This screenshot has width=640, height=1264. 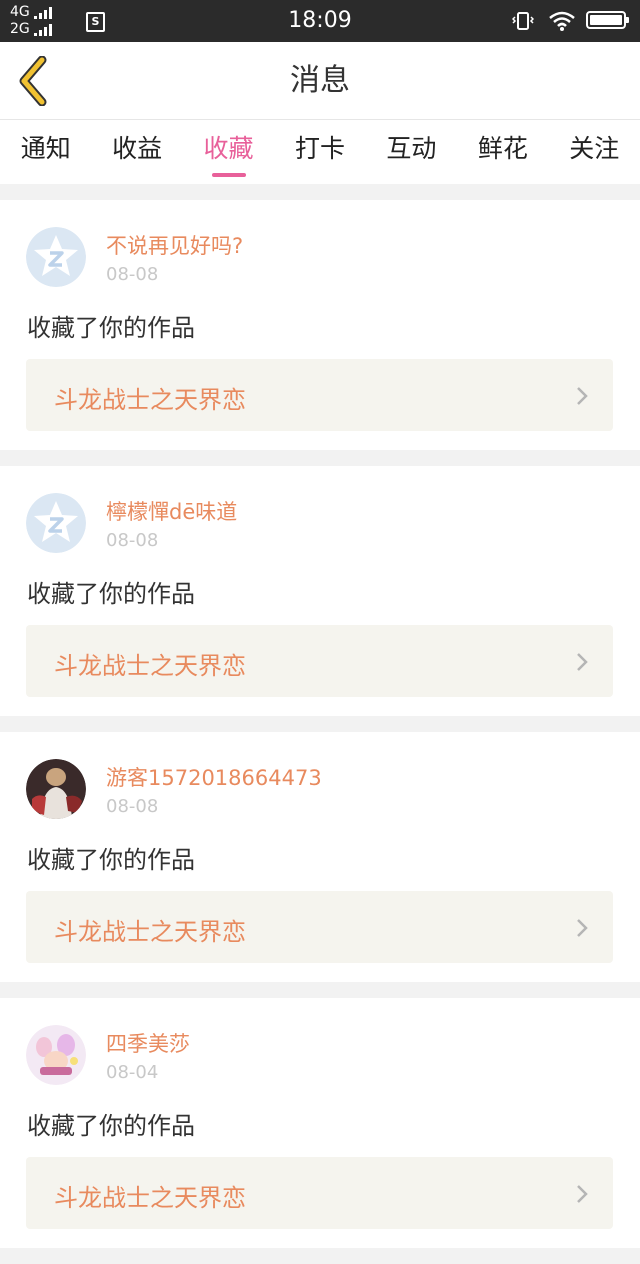 I want to click on vibrate-icon, so click(x=523, y=21).